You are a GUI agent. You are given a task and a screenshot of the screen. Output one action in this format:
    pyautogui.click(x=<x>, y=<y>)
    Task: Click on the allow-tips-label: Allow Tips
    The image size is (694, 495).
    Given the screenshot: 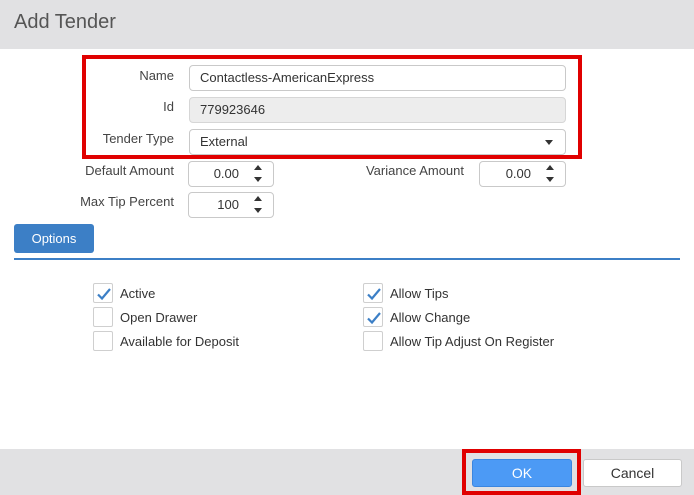 What is the action you would take?
    pyautogui.click(x=419, y=293)
    